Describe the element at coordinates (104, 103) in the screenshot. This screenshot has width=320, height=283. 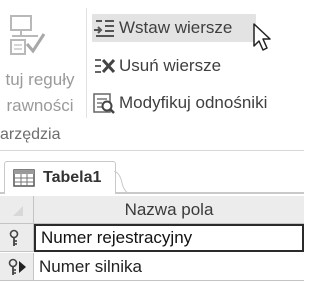
I see `modify-lookups-icon` at that location.